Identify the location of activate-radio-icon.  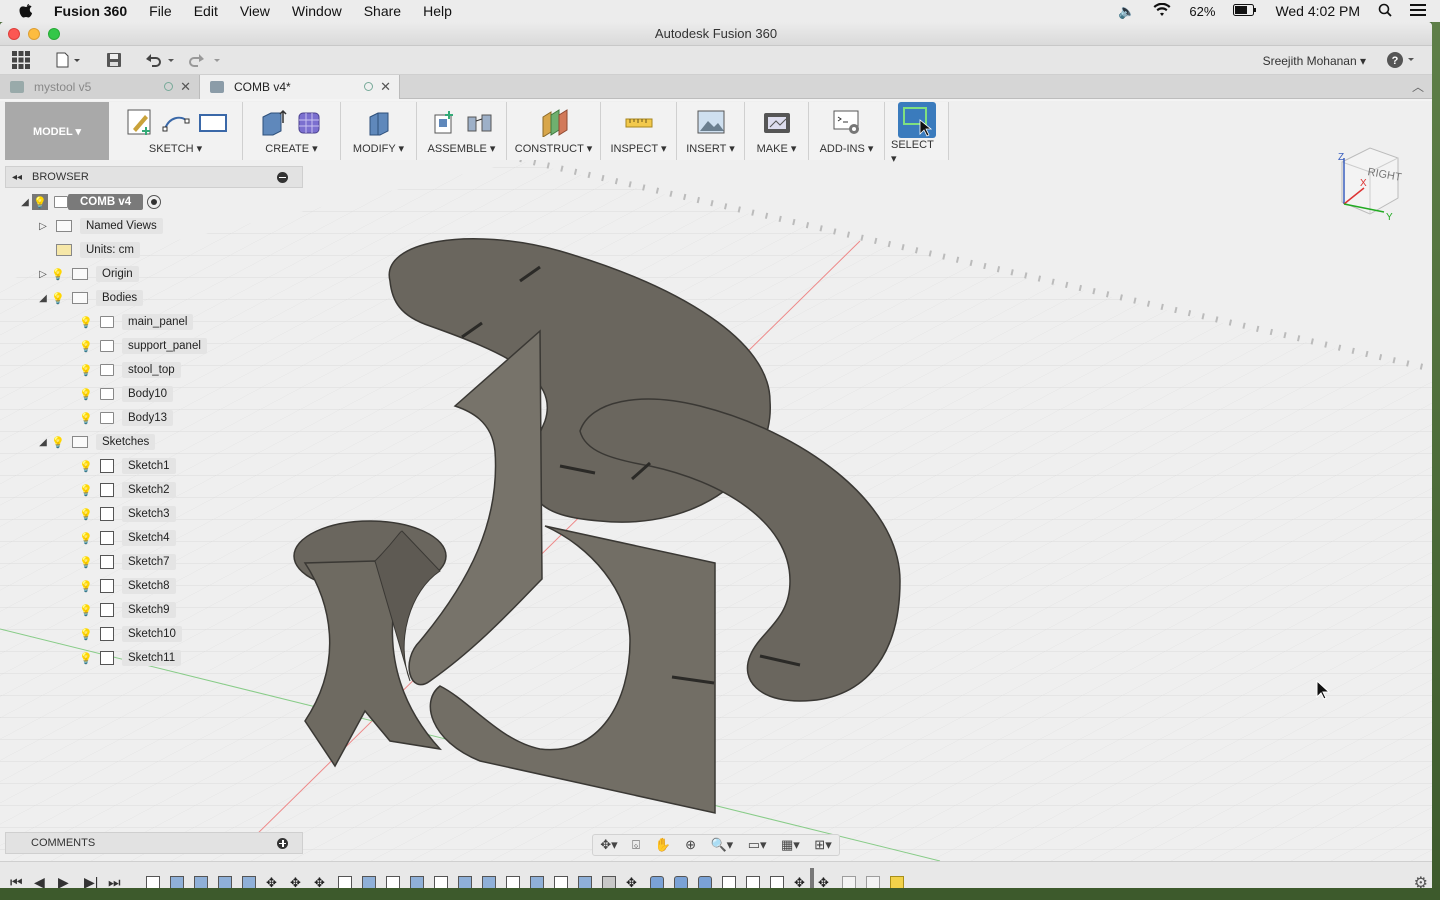
(154, 202).